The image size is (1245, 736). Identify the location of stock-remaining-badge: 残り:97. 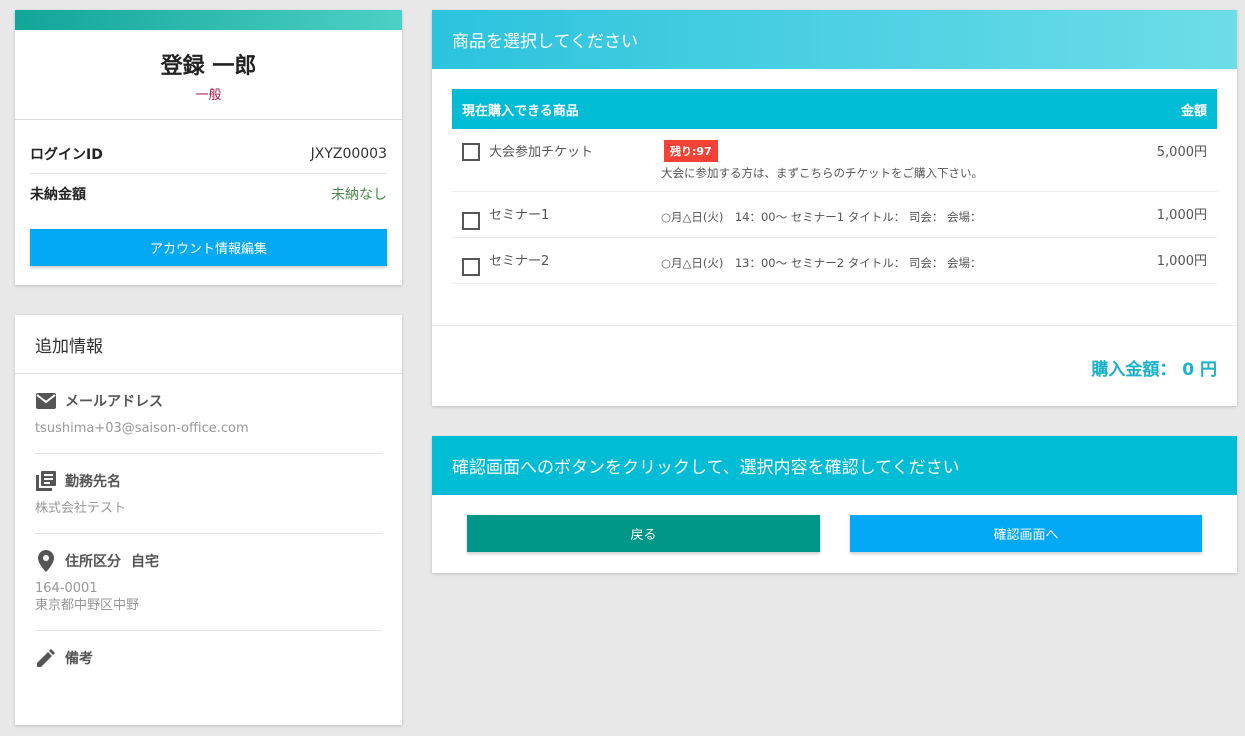
(691, 151).